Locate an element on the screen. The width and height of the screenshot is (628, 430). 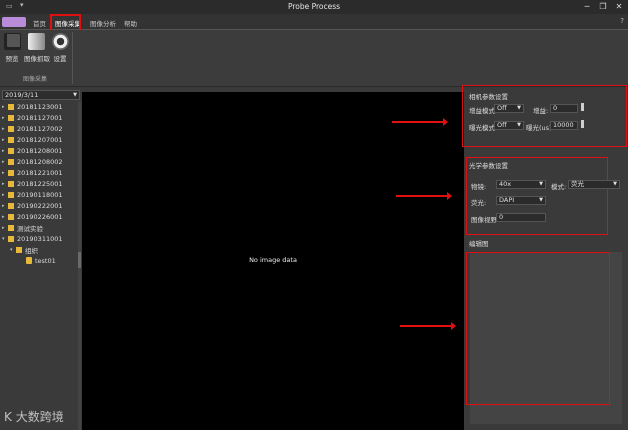
tree-item-label: 20181127001 is located at coordinates (40, 118).